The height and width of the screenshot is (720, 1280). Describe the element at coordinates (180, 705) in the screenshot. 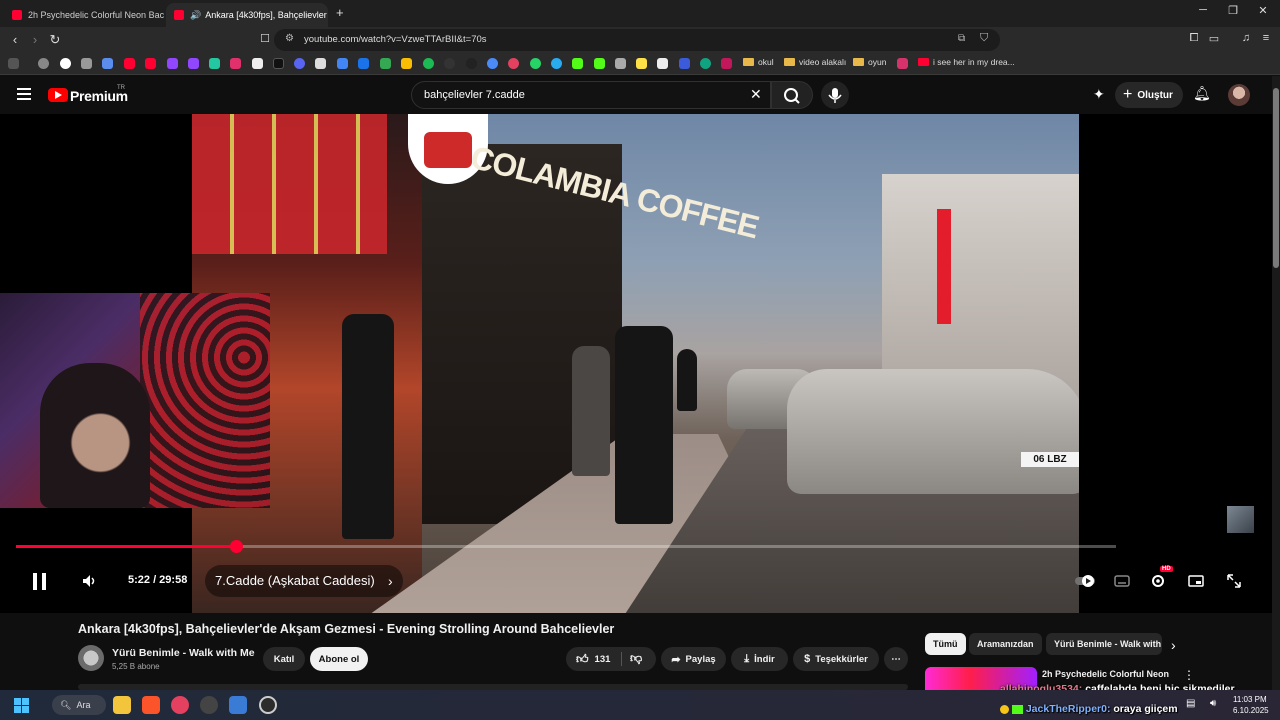

I see `media-player-icon` at that location.